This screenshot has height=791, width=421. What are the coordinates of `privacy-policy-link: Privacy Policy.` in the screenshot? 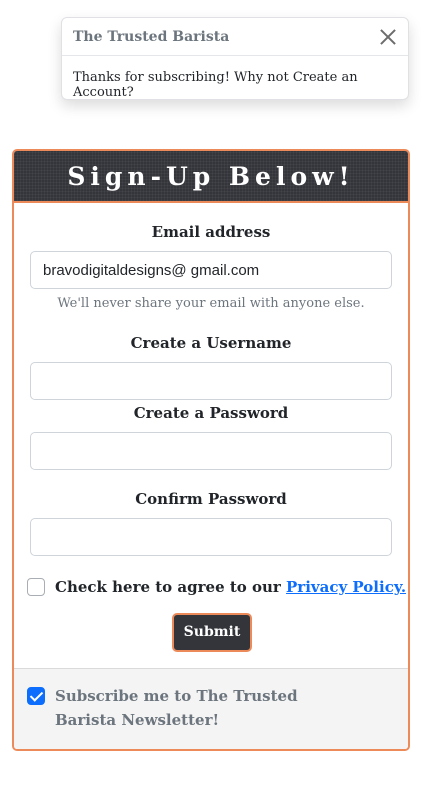 It's located at (346, 587).